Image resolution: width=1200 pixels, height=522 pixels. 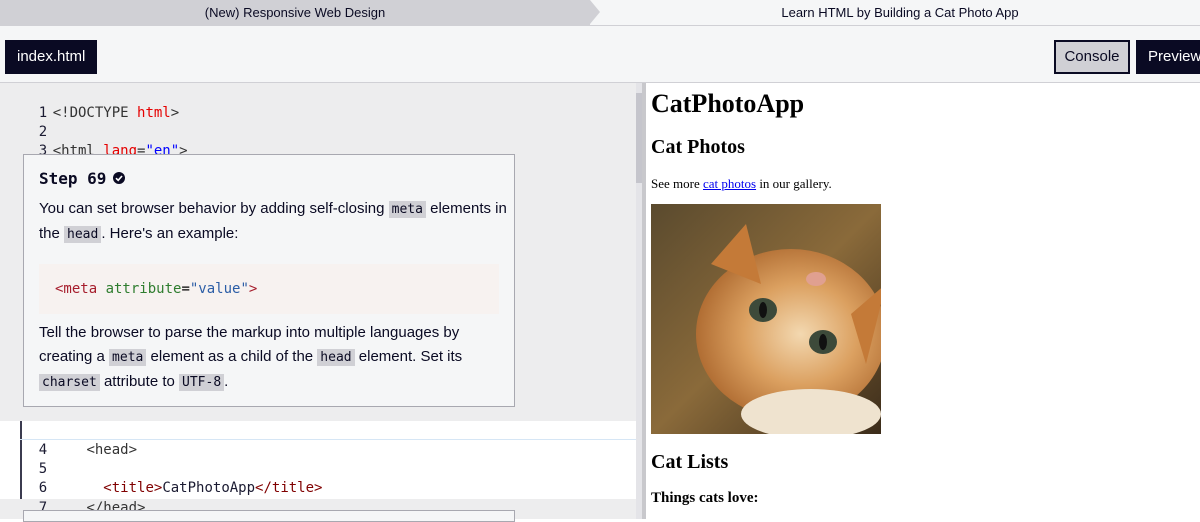 What do you see at coordinates (154, 113) in the screenshot?
I see `code-token: html` at bounding box center [154, 113].